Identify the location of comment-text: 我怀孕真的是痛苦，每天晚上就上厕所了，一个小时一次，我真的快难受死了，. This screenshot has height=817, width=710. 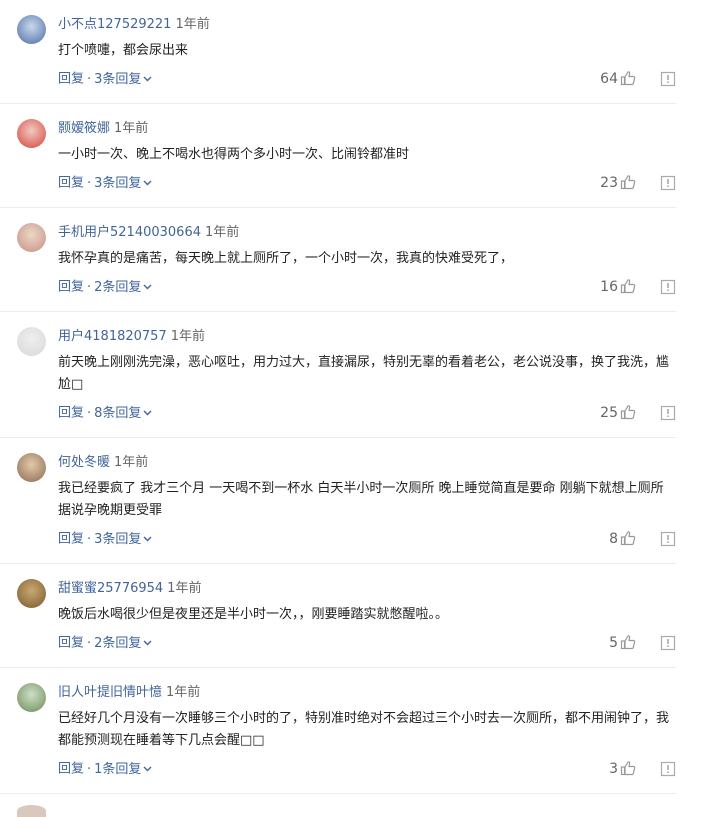
(286, 258).